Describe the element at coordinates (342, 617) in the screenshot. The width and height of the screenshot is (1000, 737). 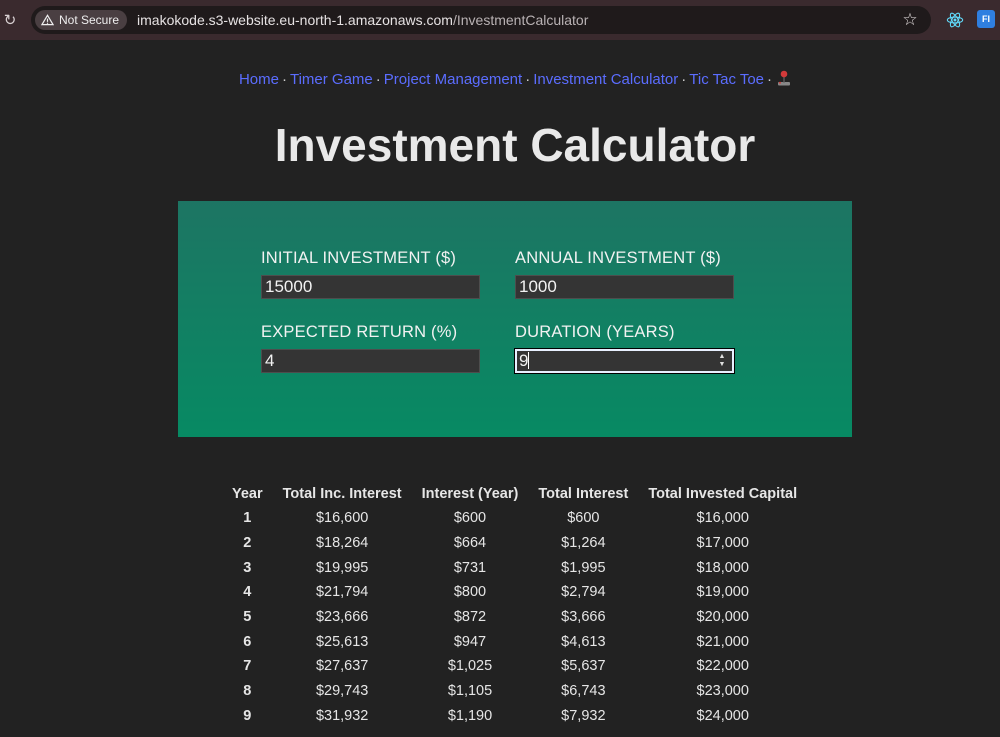
I see `total-inc-interest-cell: $23,666` at that location.